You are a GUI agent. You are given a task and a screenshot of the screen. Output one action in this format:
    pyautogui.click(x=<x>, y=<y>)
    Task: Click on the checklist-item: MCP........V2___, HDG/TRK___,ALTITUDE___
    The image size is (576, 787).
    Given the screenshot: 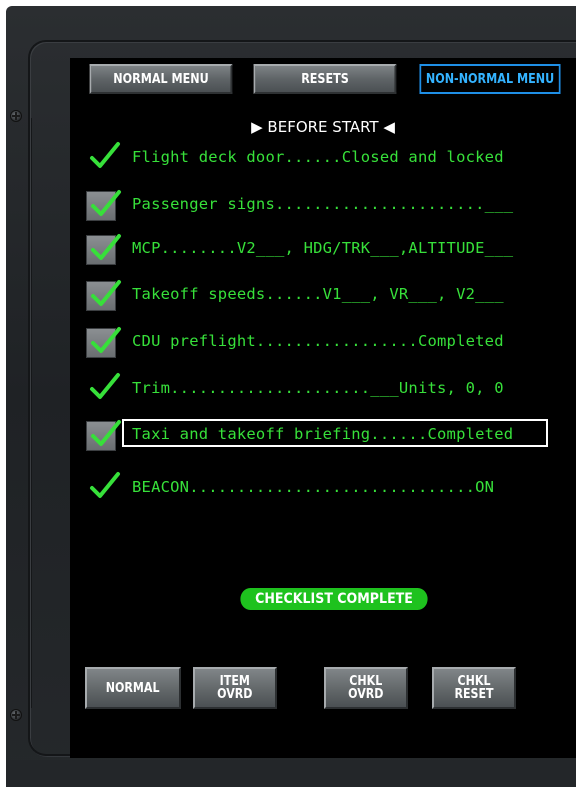 What is the action you would take?
    pyautogui.click(x=323, y=249)
    